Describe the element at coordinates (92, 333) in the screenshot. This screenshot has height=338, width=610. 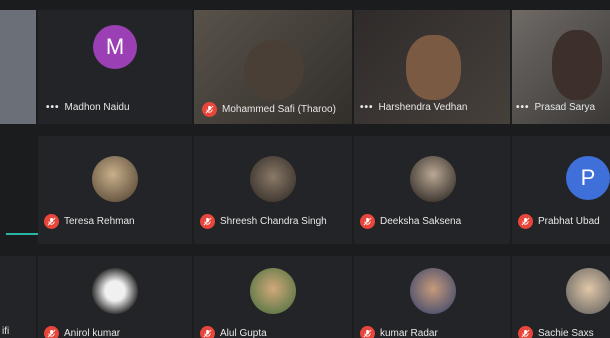
I see `participant-name: Anirol kumar` at that location.